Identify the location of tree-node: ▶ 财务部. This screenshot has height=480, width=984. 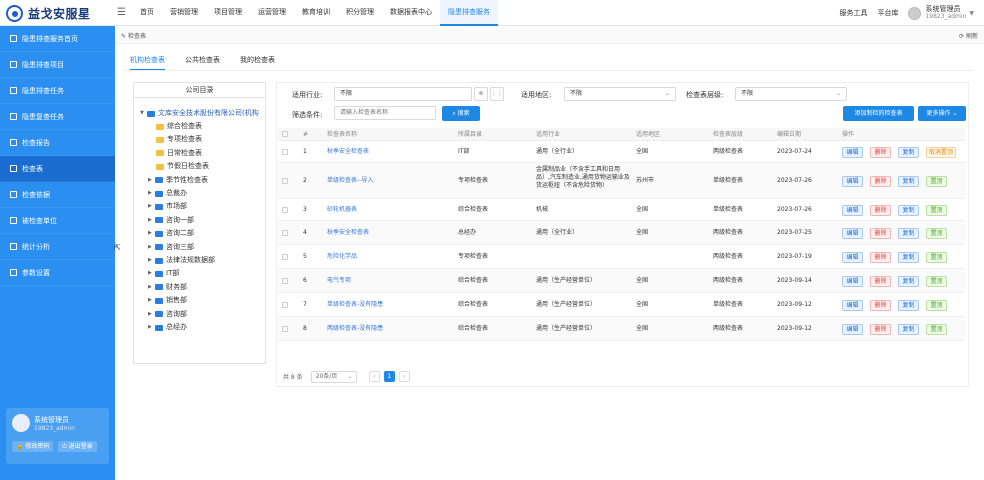
(167, 287).